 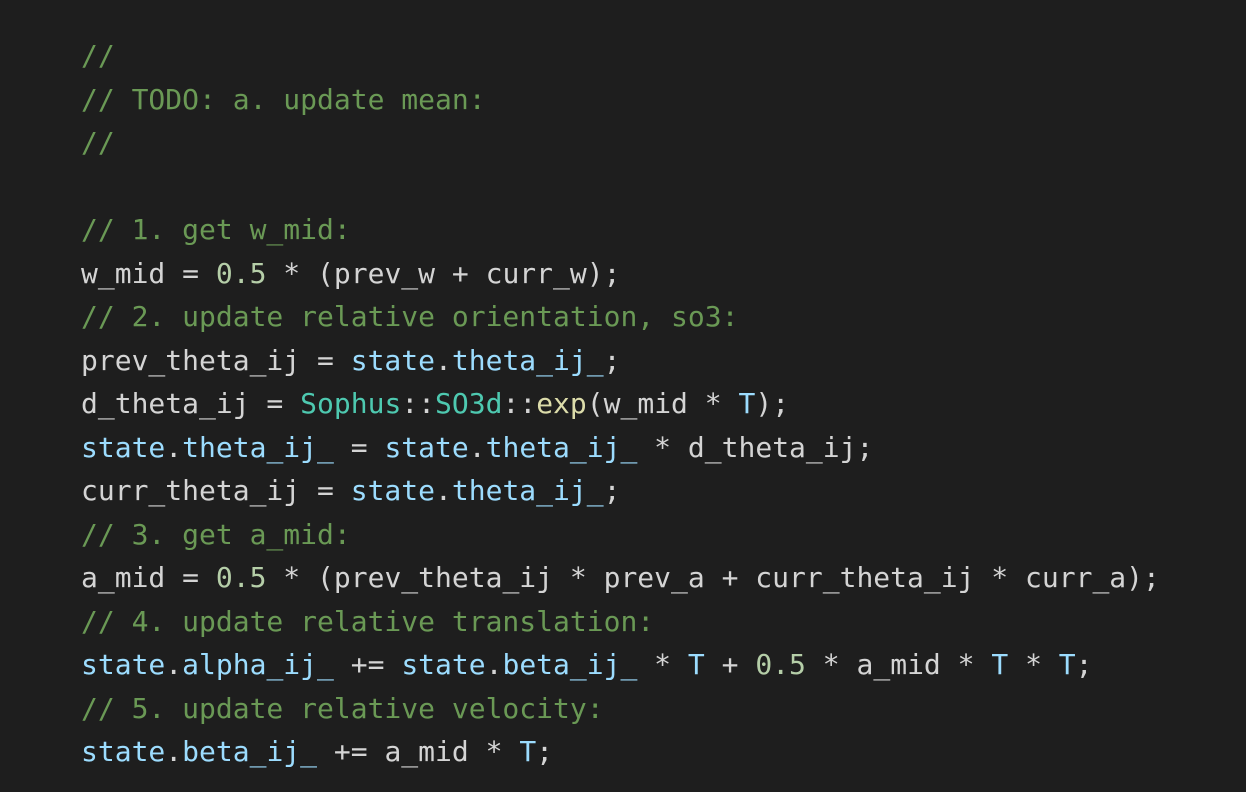 What do you see at coordinates (191, 403) in the screenshot?
I see `code-token: d_theta_ij =` at bounding box center [191, 403].